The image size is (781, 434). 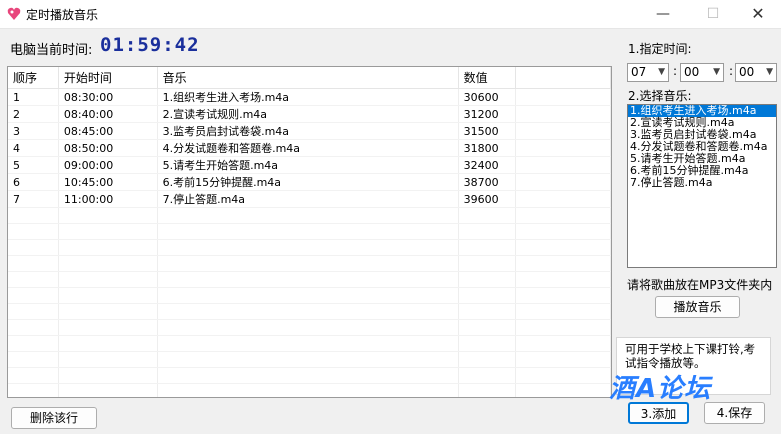 What do you see at coordinates (309, 131) in the screenshot?
I see `table-row: 3 08:45:00 3.监考员启封试卷袋.m4a 31500` at bounding box center [309, 131].